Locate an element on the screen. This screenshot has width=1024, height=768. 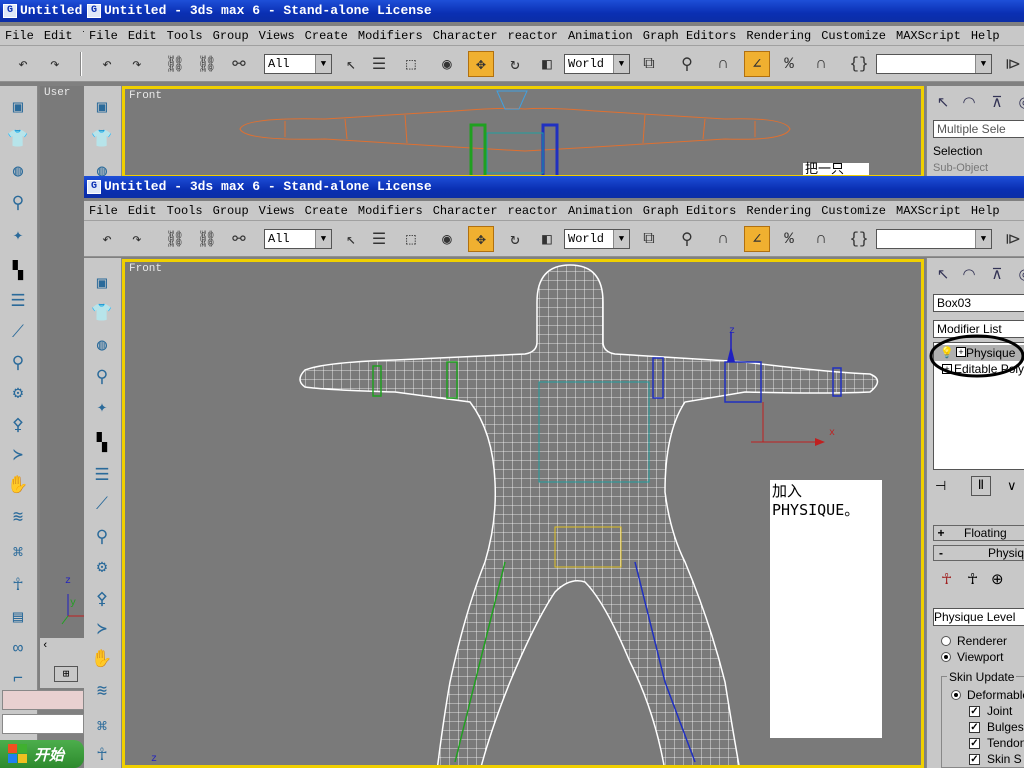
menu-animation: Animation is located at coordinates (600, 210).